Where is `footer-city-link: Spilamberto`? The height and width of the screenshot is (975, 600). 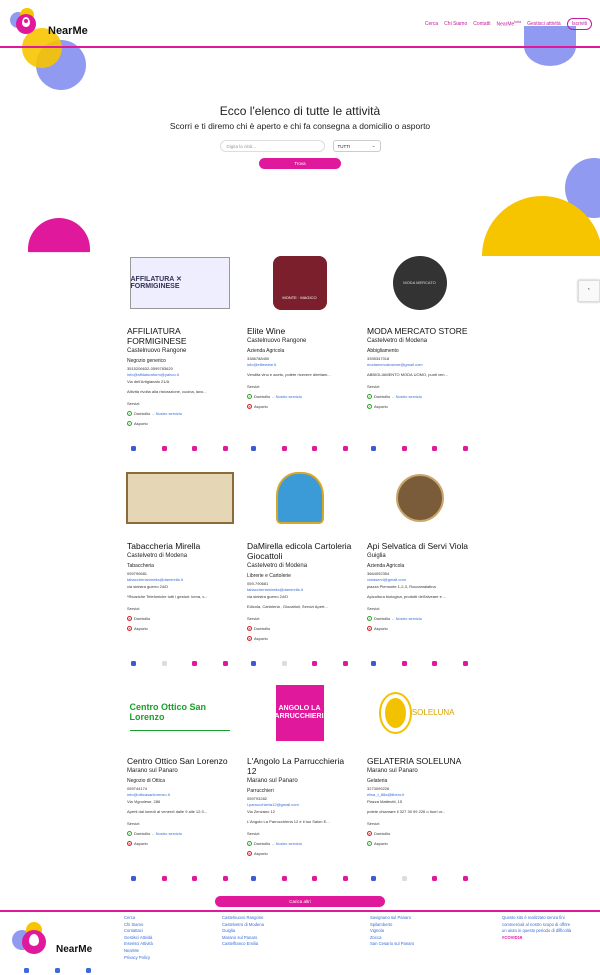 footer-city-link: Spilamberto is located at coordinates (392, 925).